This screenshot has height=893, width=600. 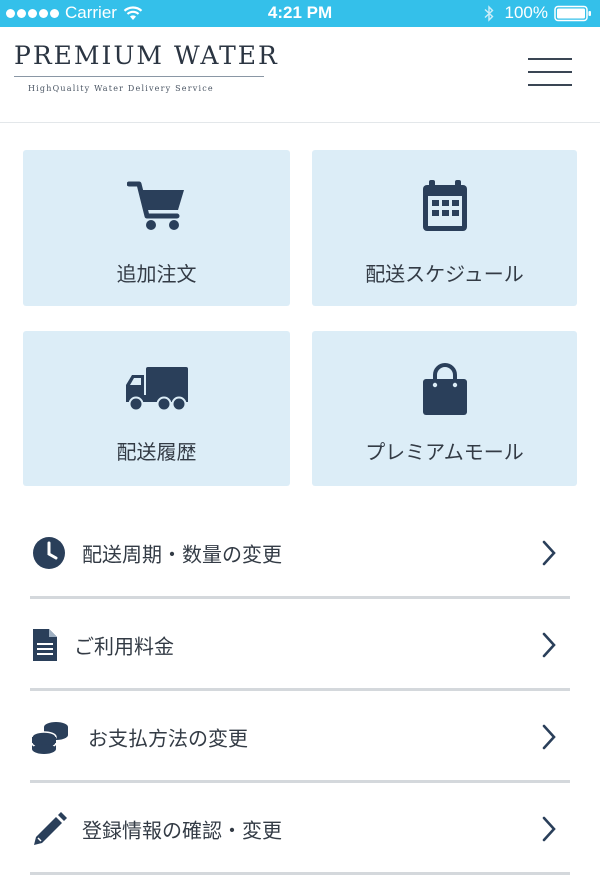 I want to click on list-item-delivery-cycle: 配送周期・数量の変更, so click(x=300, y=554).